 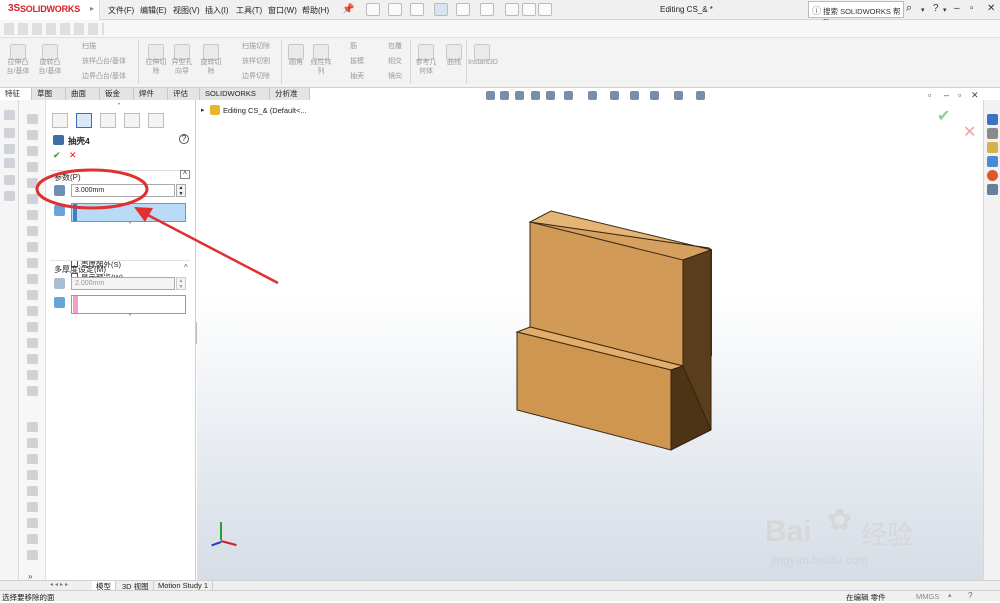 I want to click on tab-motion-study: Motion Study 1, so click(x=184, y=585).